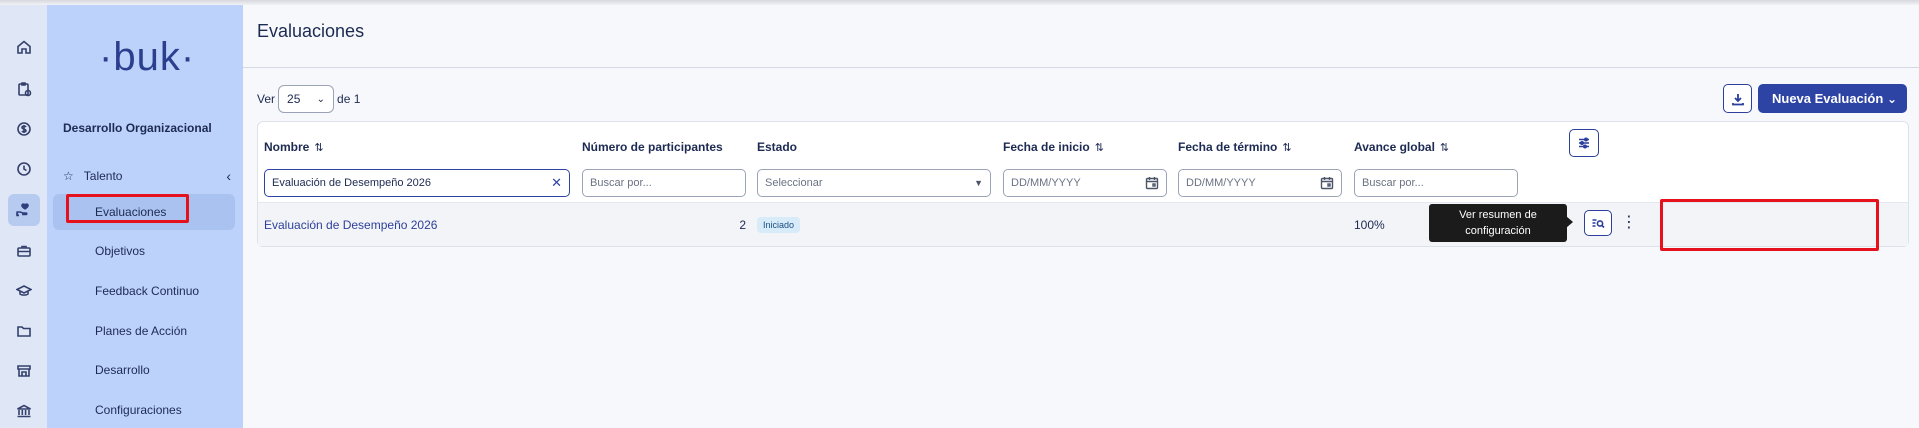  I want to click on cell-participantes: 2, so click(742, 225).